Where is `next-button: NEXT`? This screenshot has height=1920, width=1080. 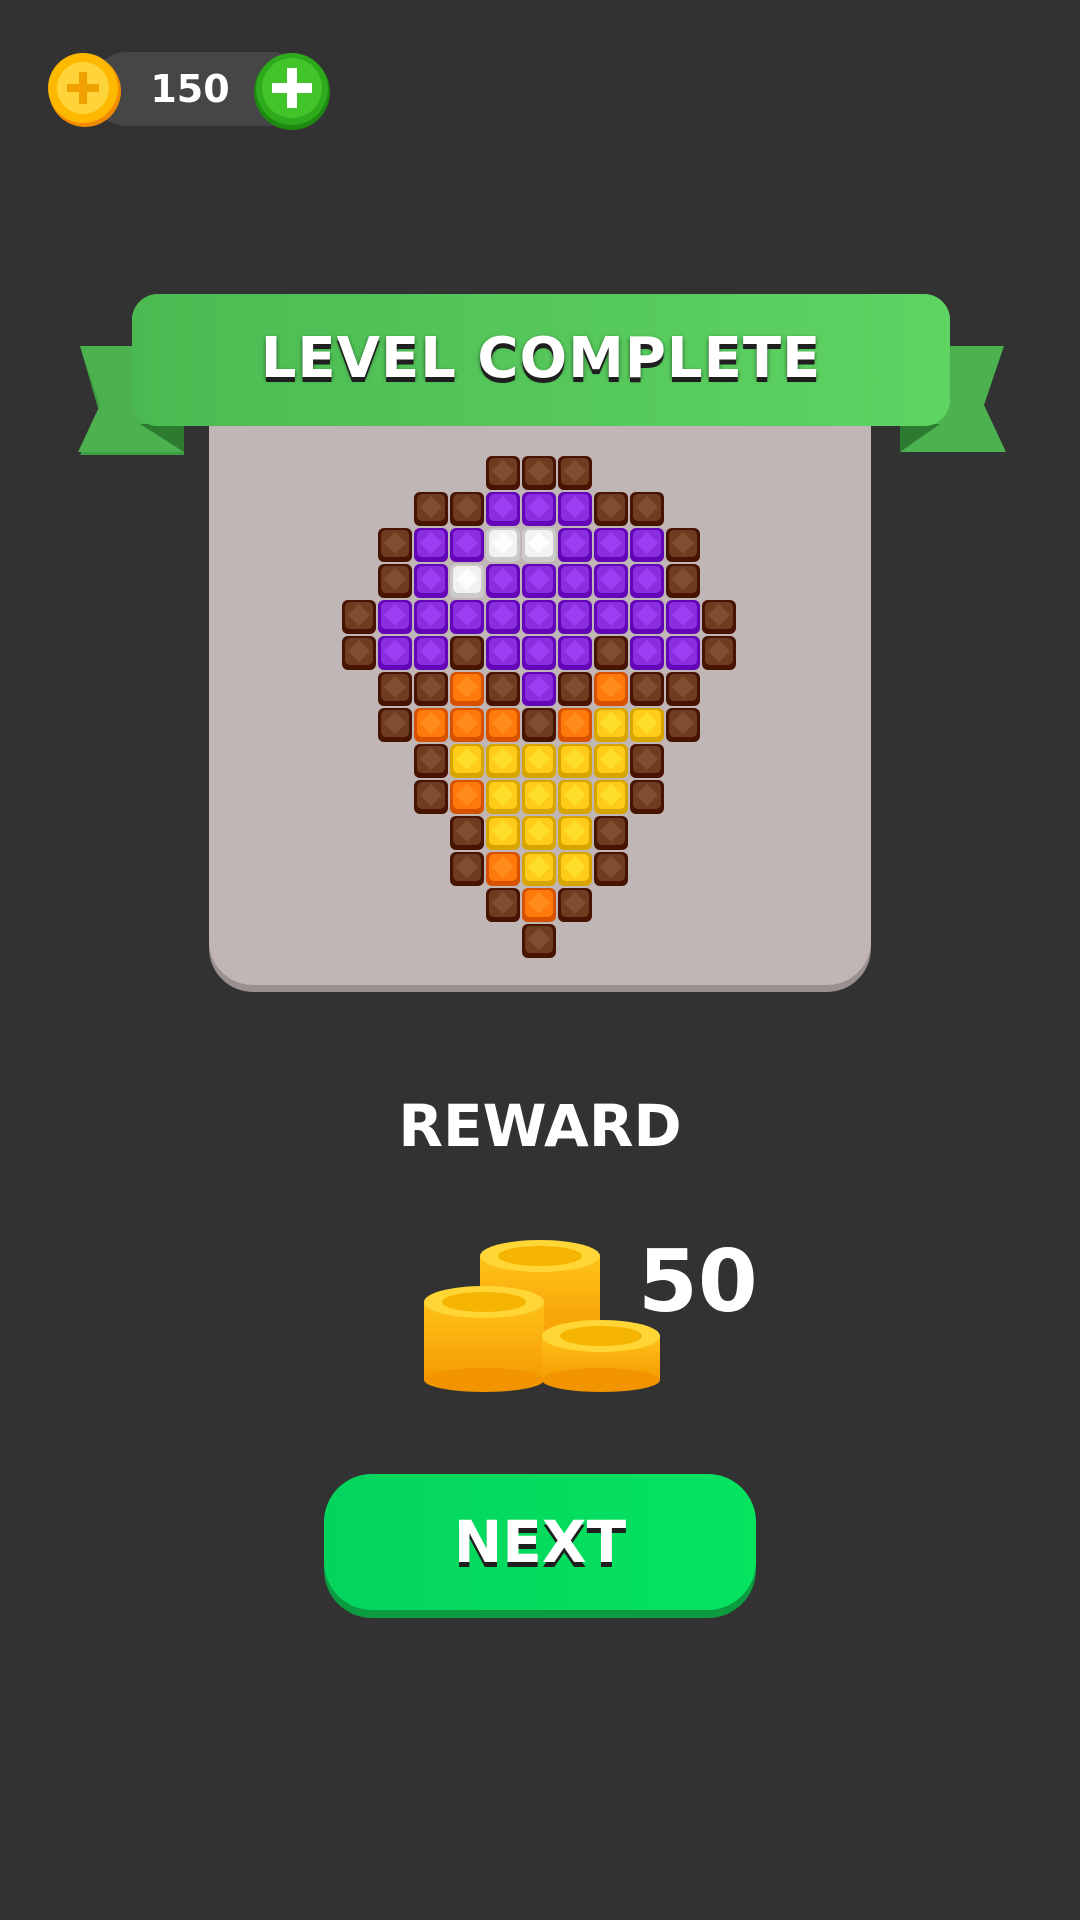 next-button: NEXT is located at coordinates (540, 1542).